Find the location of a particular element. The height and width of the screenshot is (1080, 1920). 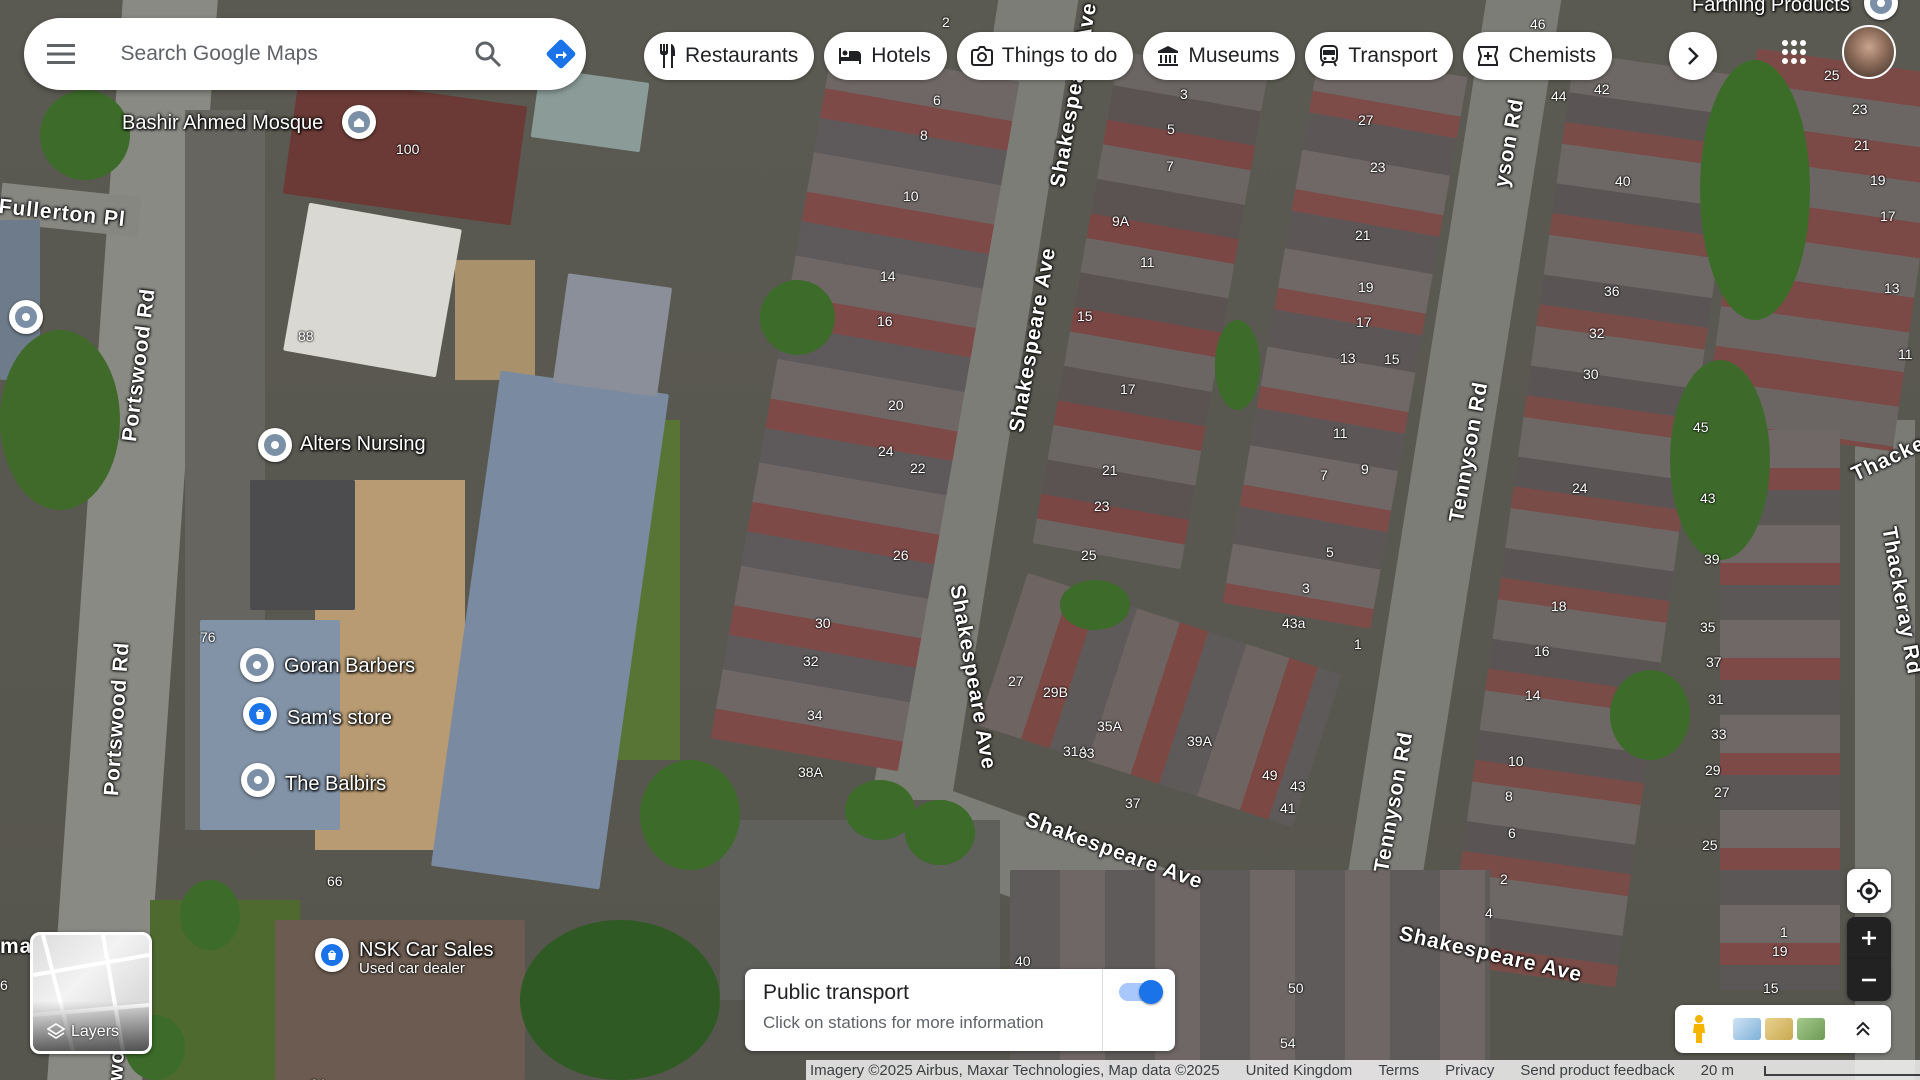

zoom-out-button is located at coordinates (1869, 980).